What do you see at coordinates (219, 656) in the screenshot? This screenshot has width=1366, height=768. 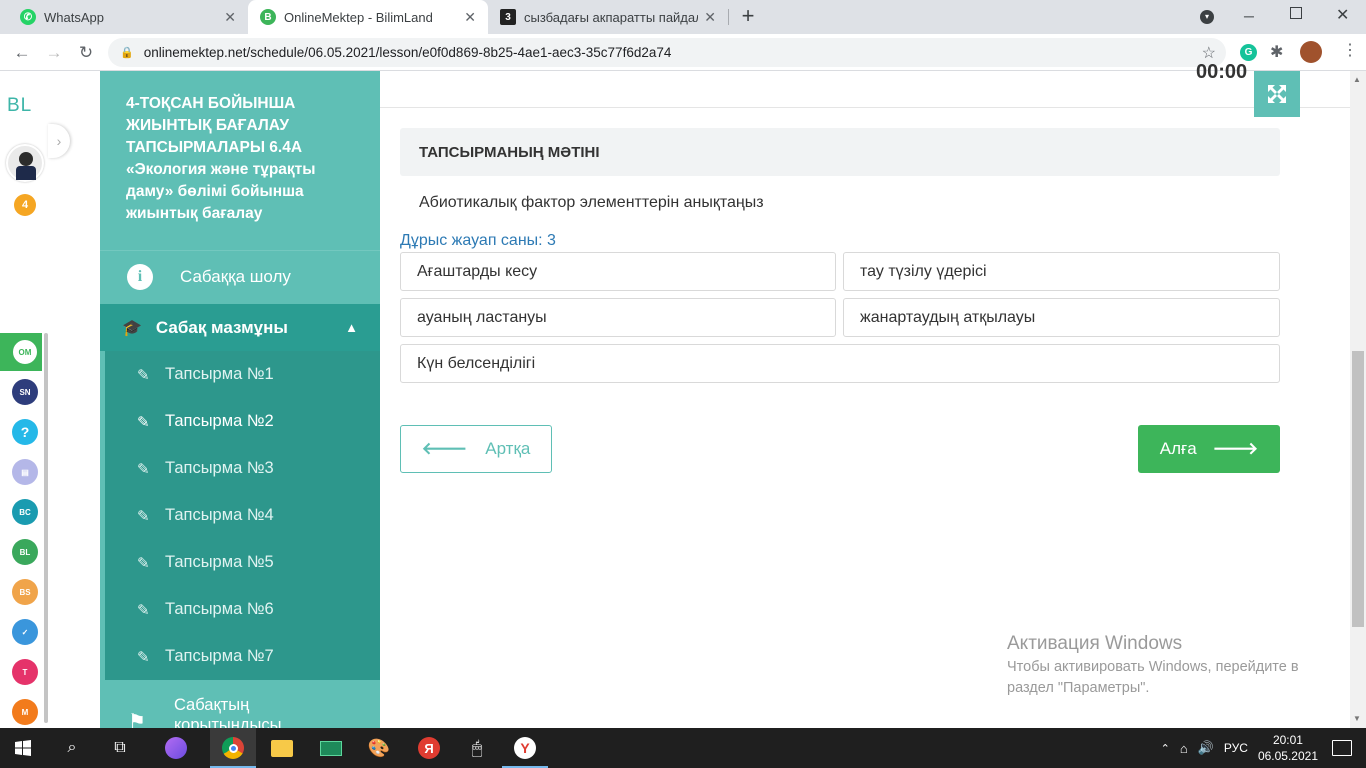 I see `task-label: Тапсырма №7` at bounding box center [219, 656].